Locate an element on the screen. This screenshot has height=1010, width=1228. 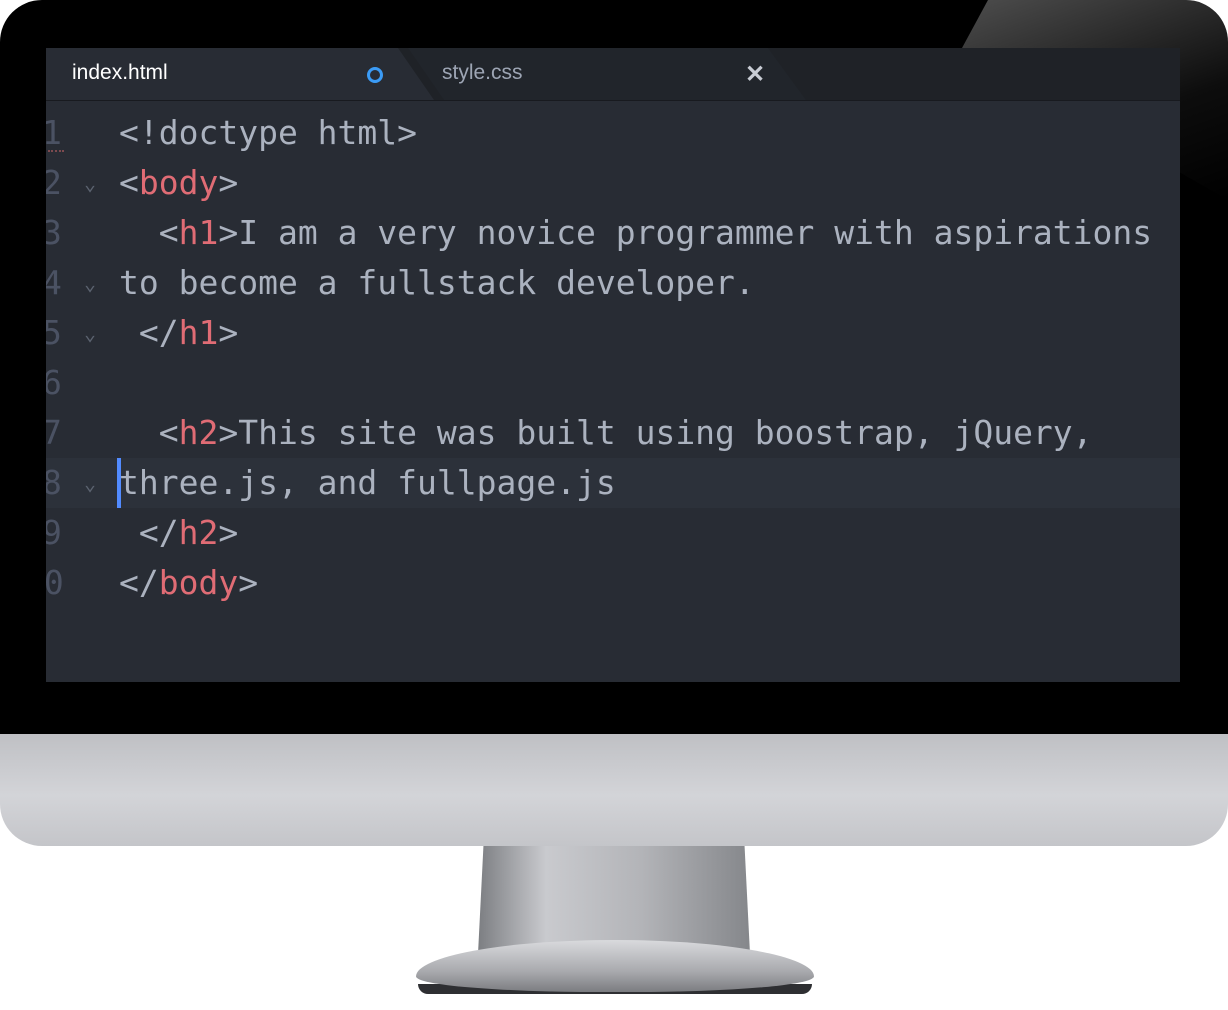
code-text: three.js, and fullpage.js is located at coordinates (367, 483).